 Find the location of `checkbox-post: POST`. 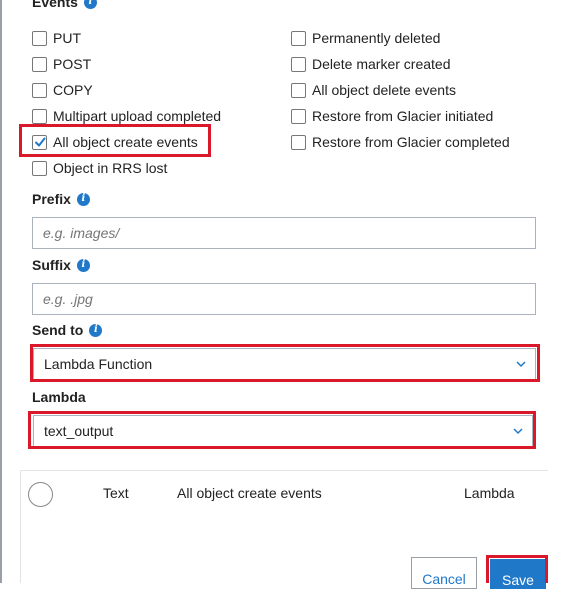

checkbox-post: POST is located at coordinates (61, 64).